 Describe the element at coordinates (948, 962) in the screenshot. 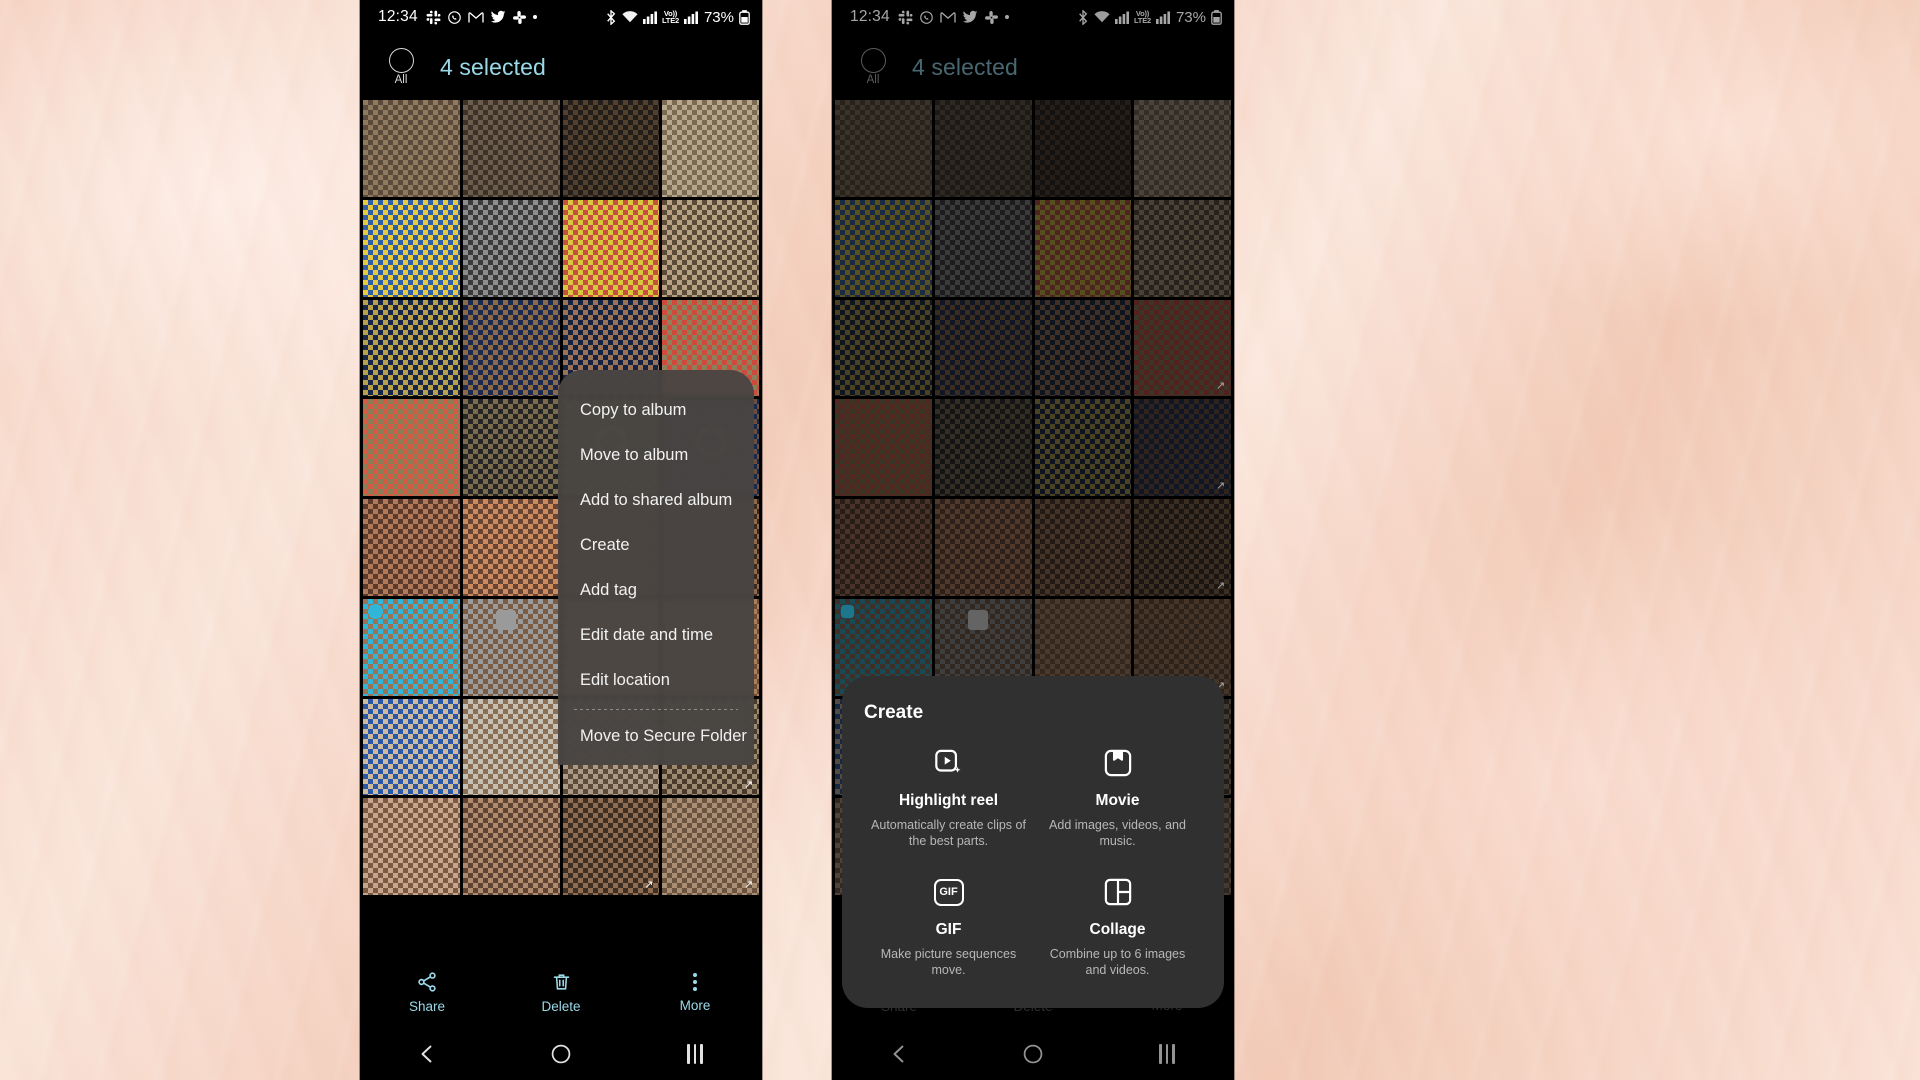

I see `create-option-description: Make picture sequences move.` at that location.